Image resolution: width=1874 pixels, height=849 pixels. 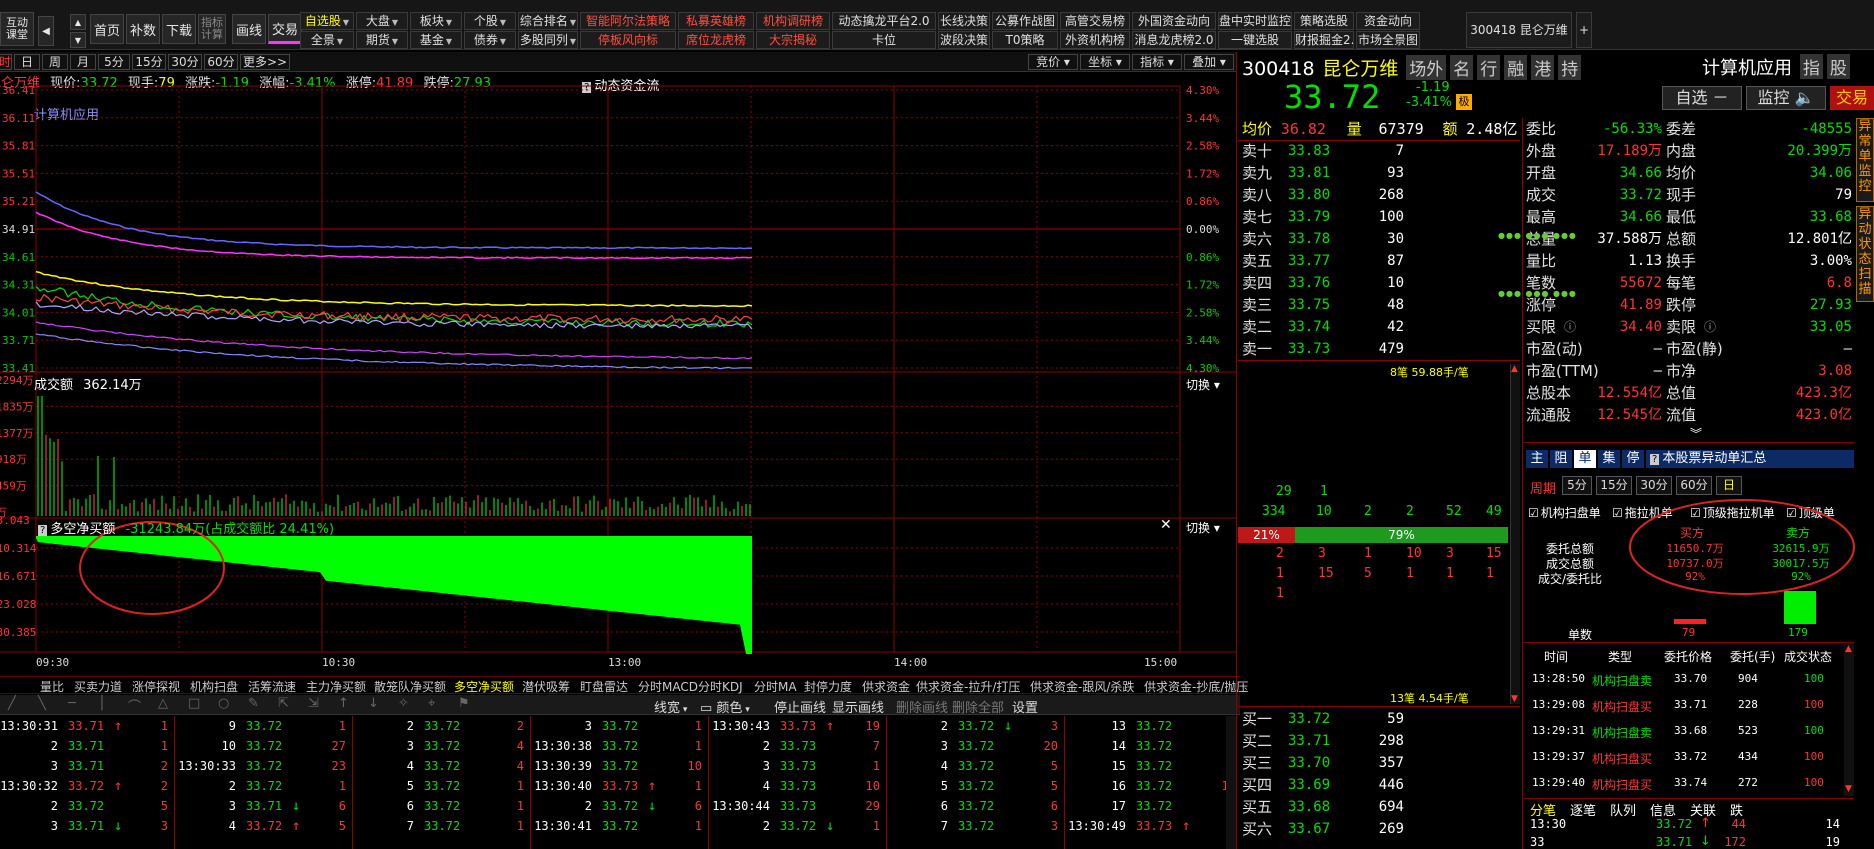 What do you see at coordinates (793, 21) in the screenshot?
I see `toolbar-row1-item: 机构调研榜` at bounding box center [793, 21].